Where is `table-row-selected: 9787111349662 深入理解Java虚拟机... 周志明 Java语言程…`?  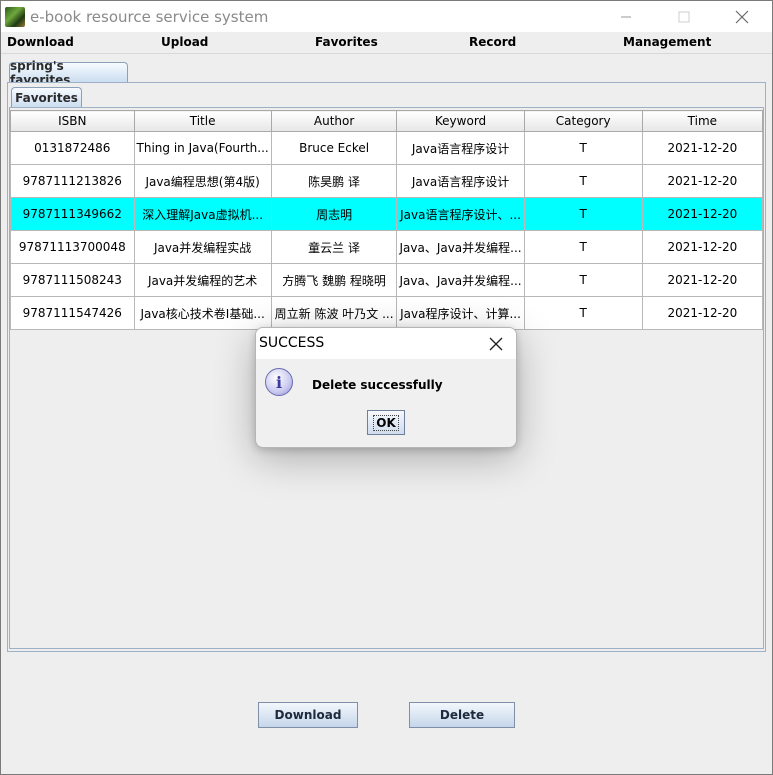
table-row-selected: 9787111349662 深入理解Java虚拟机... 周志明 Java语言程… is located at coordinates (387, 214).